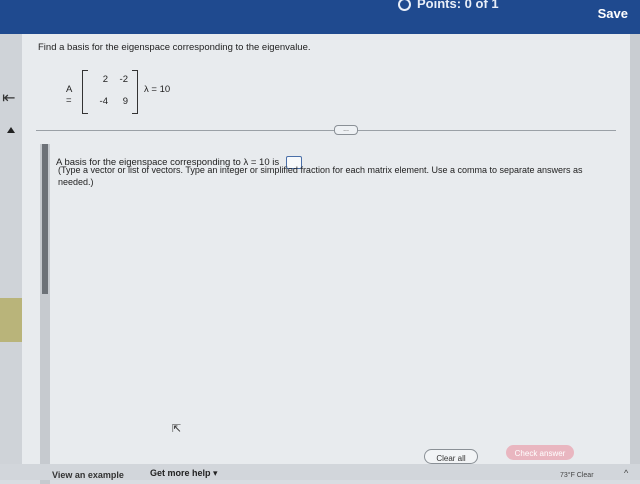 Image resolution: width=640 pixels, height=484 pixels. Describe the element at coordinates (626, 473) in the screenshot. I see `chevron-up-icon: ^` at that location.